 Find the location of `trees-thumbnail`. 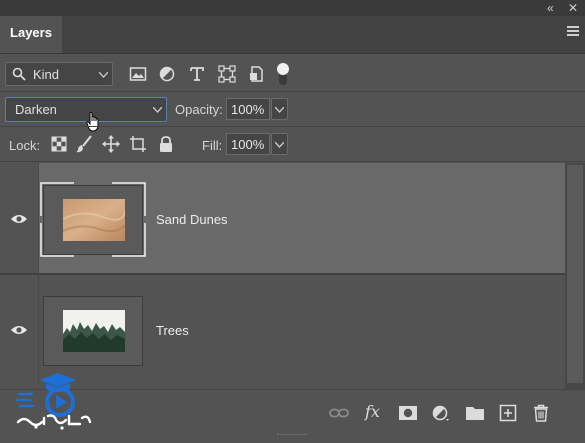

trees-thumbnail is located at coordinates (94, 331).